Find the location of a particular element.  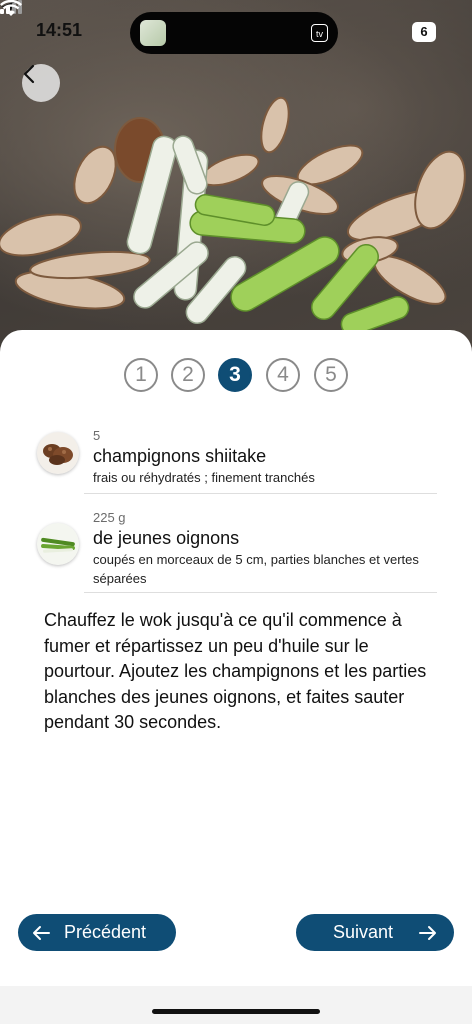

ingredient-name: champignons shiitake is located at coordinates (180, 456).